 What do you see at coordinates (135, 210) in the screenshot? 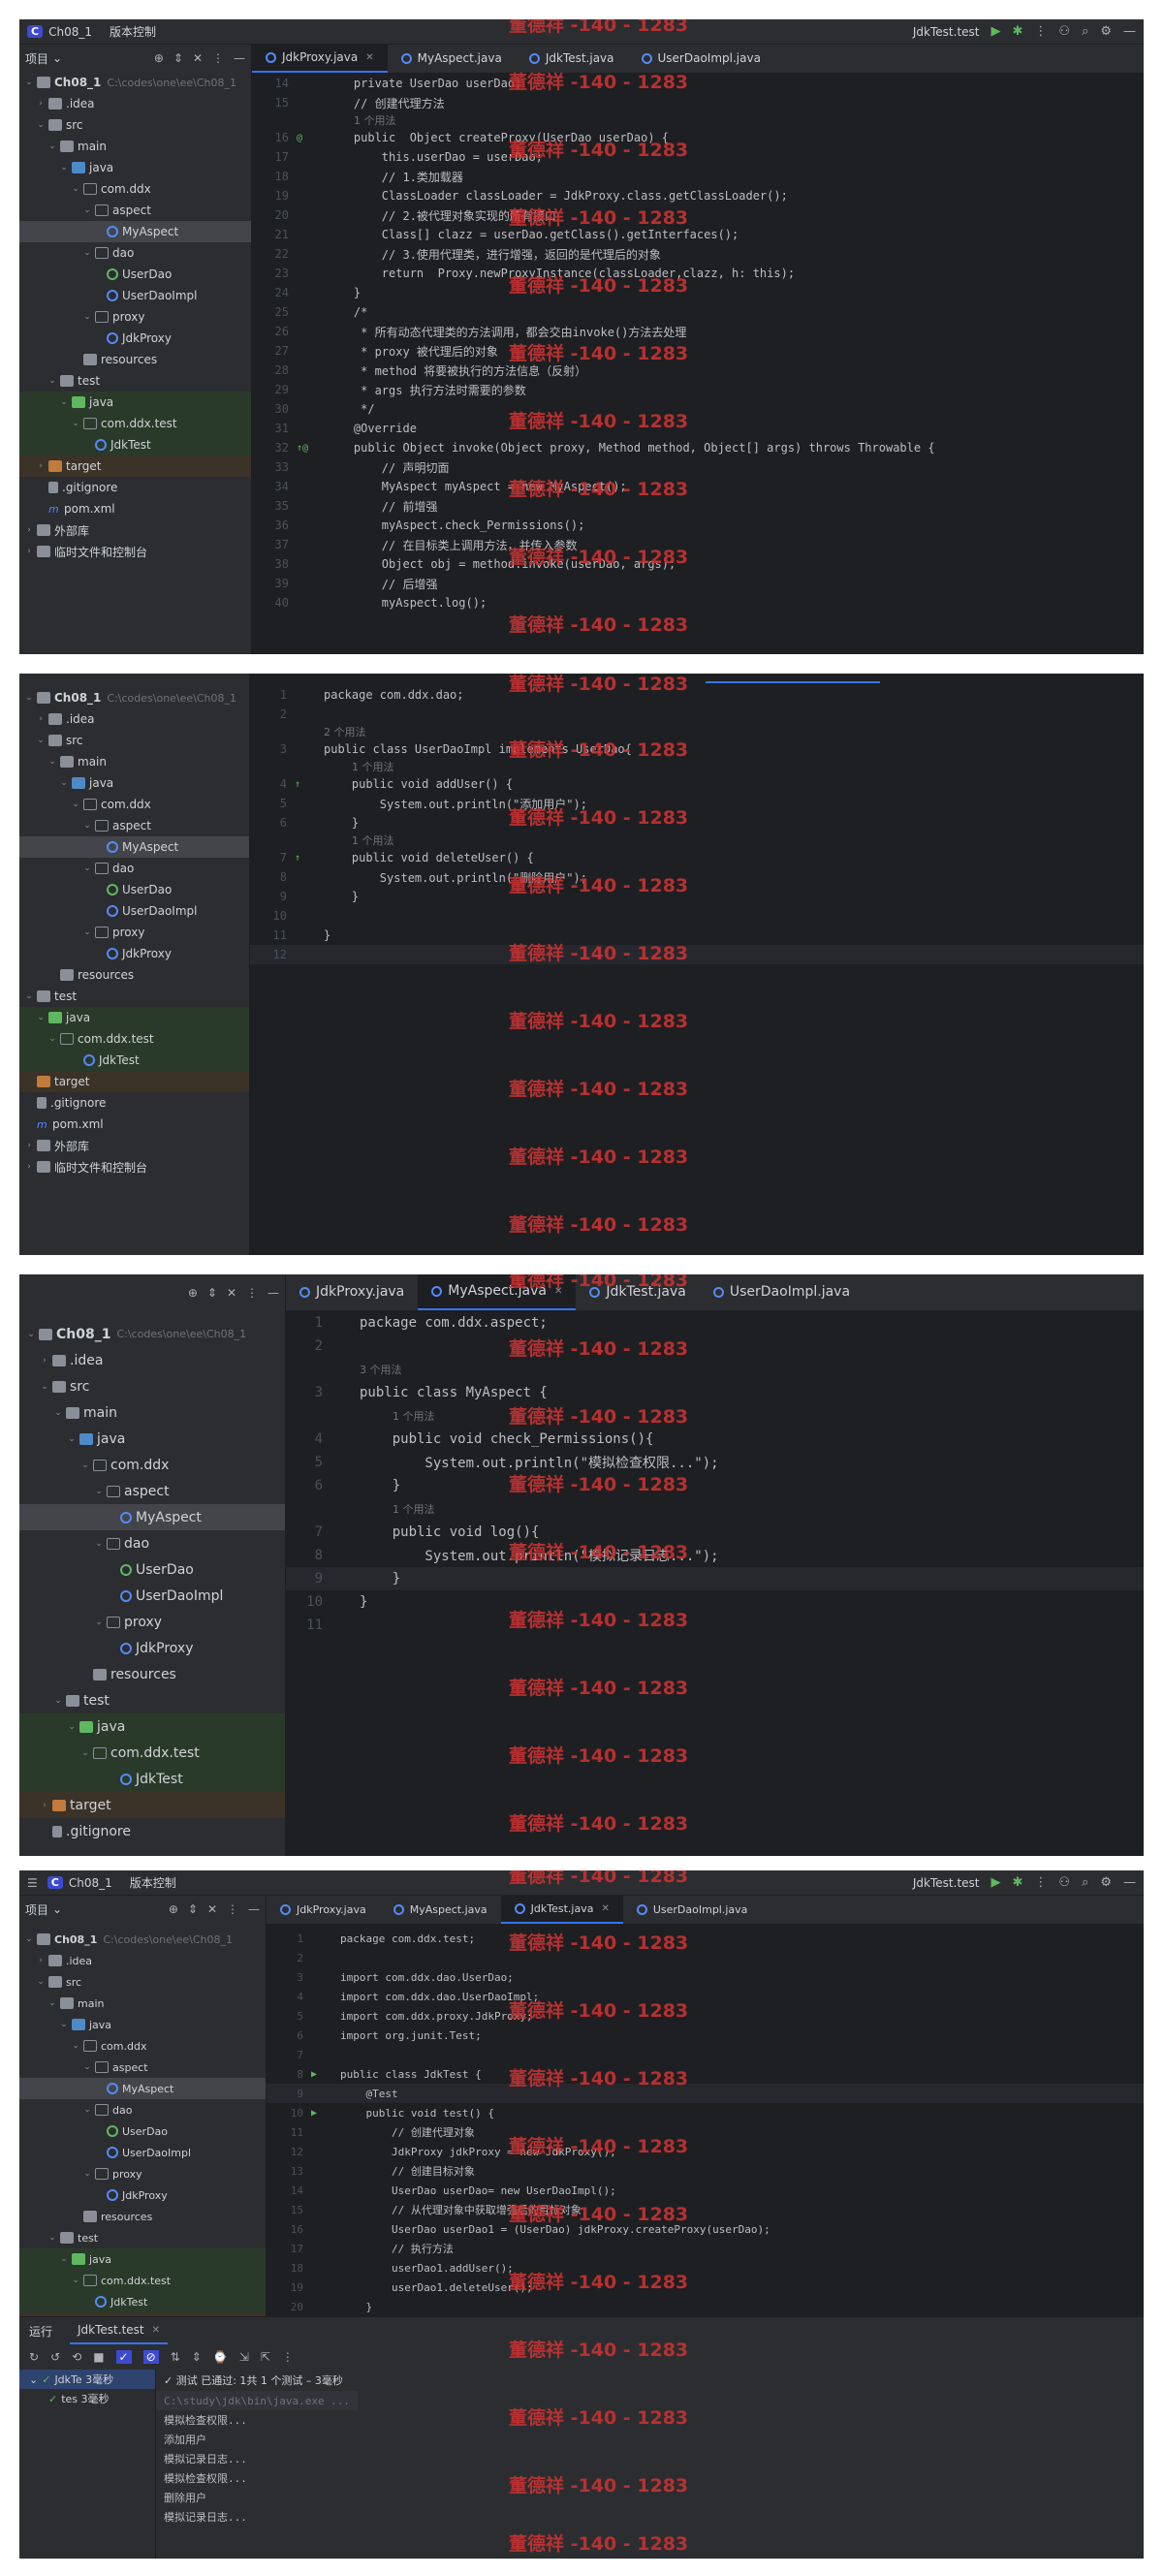
I see `tree-aspect: ⌄ aspect` at bounding box center [135, 210].